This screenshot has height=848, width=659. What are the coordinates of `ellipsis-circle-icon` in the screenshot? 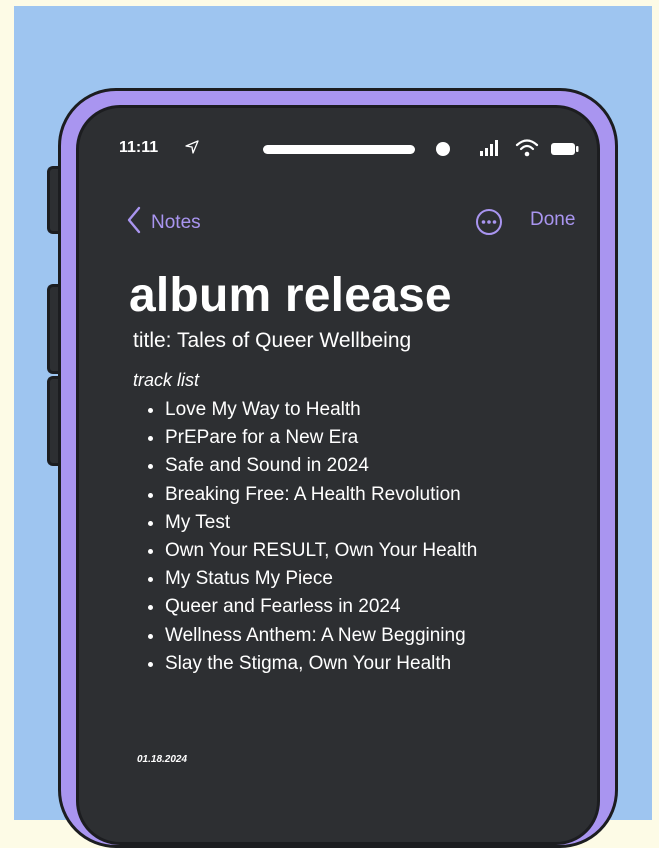 It's located at (489, 224).